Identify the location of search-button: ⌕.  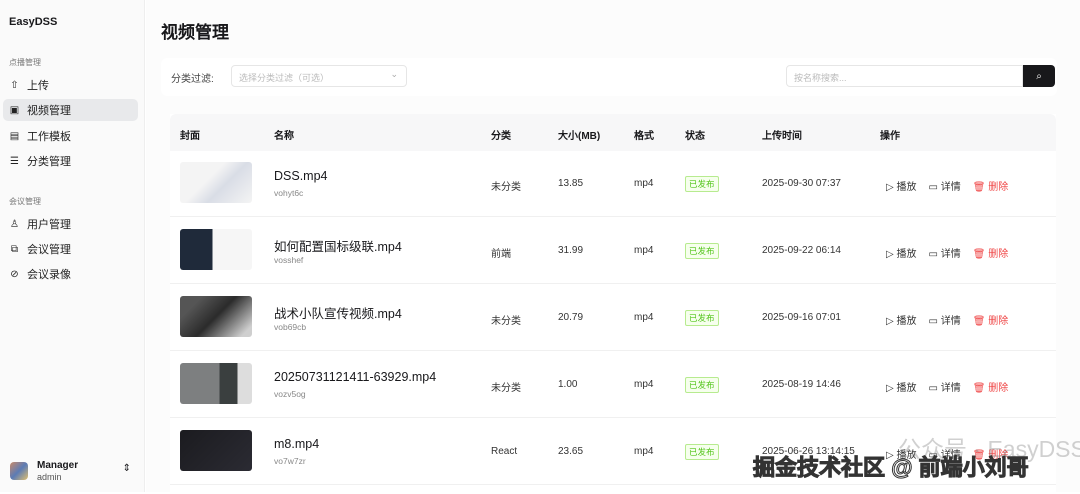
(1039, 76).